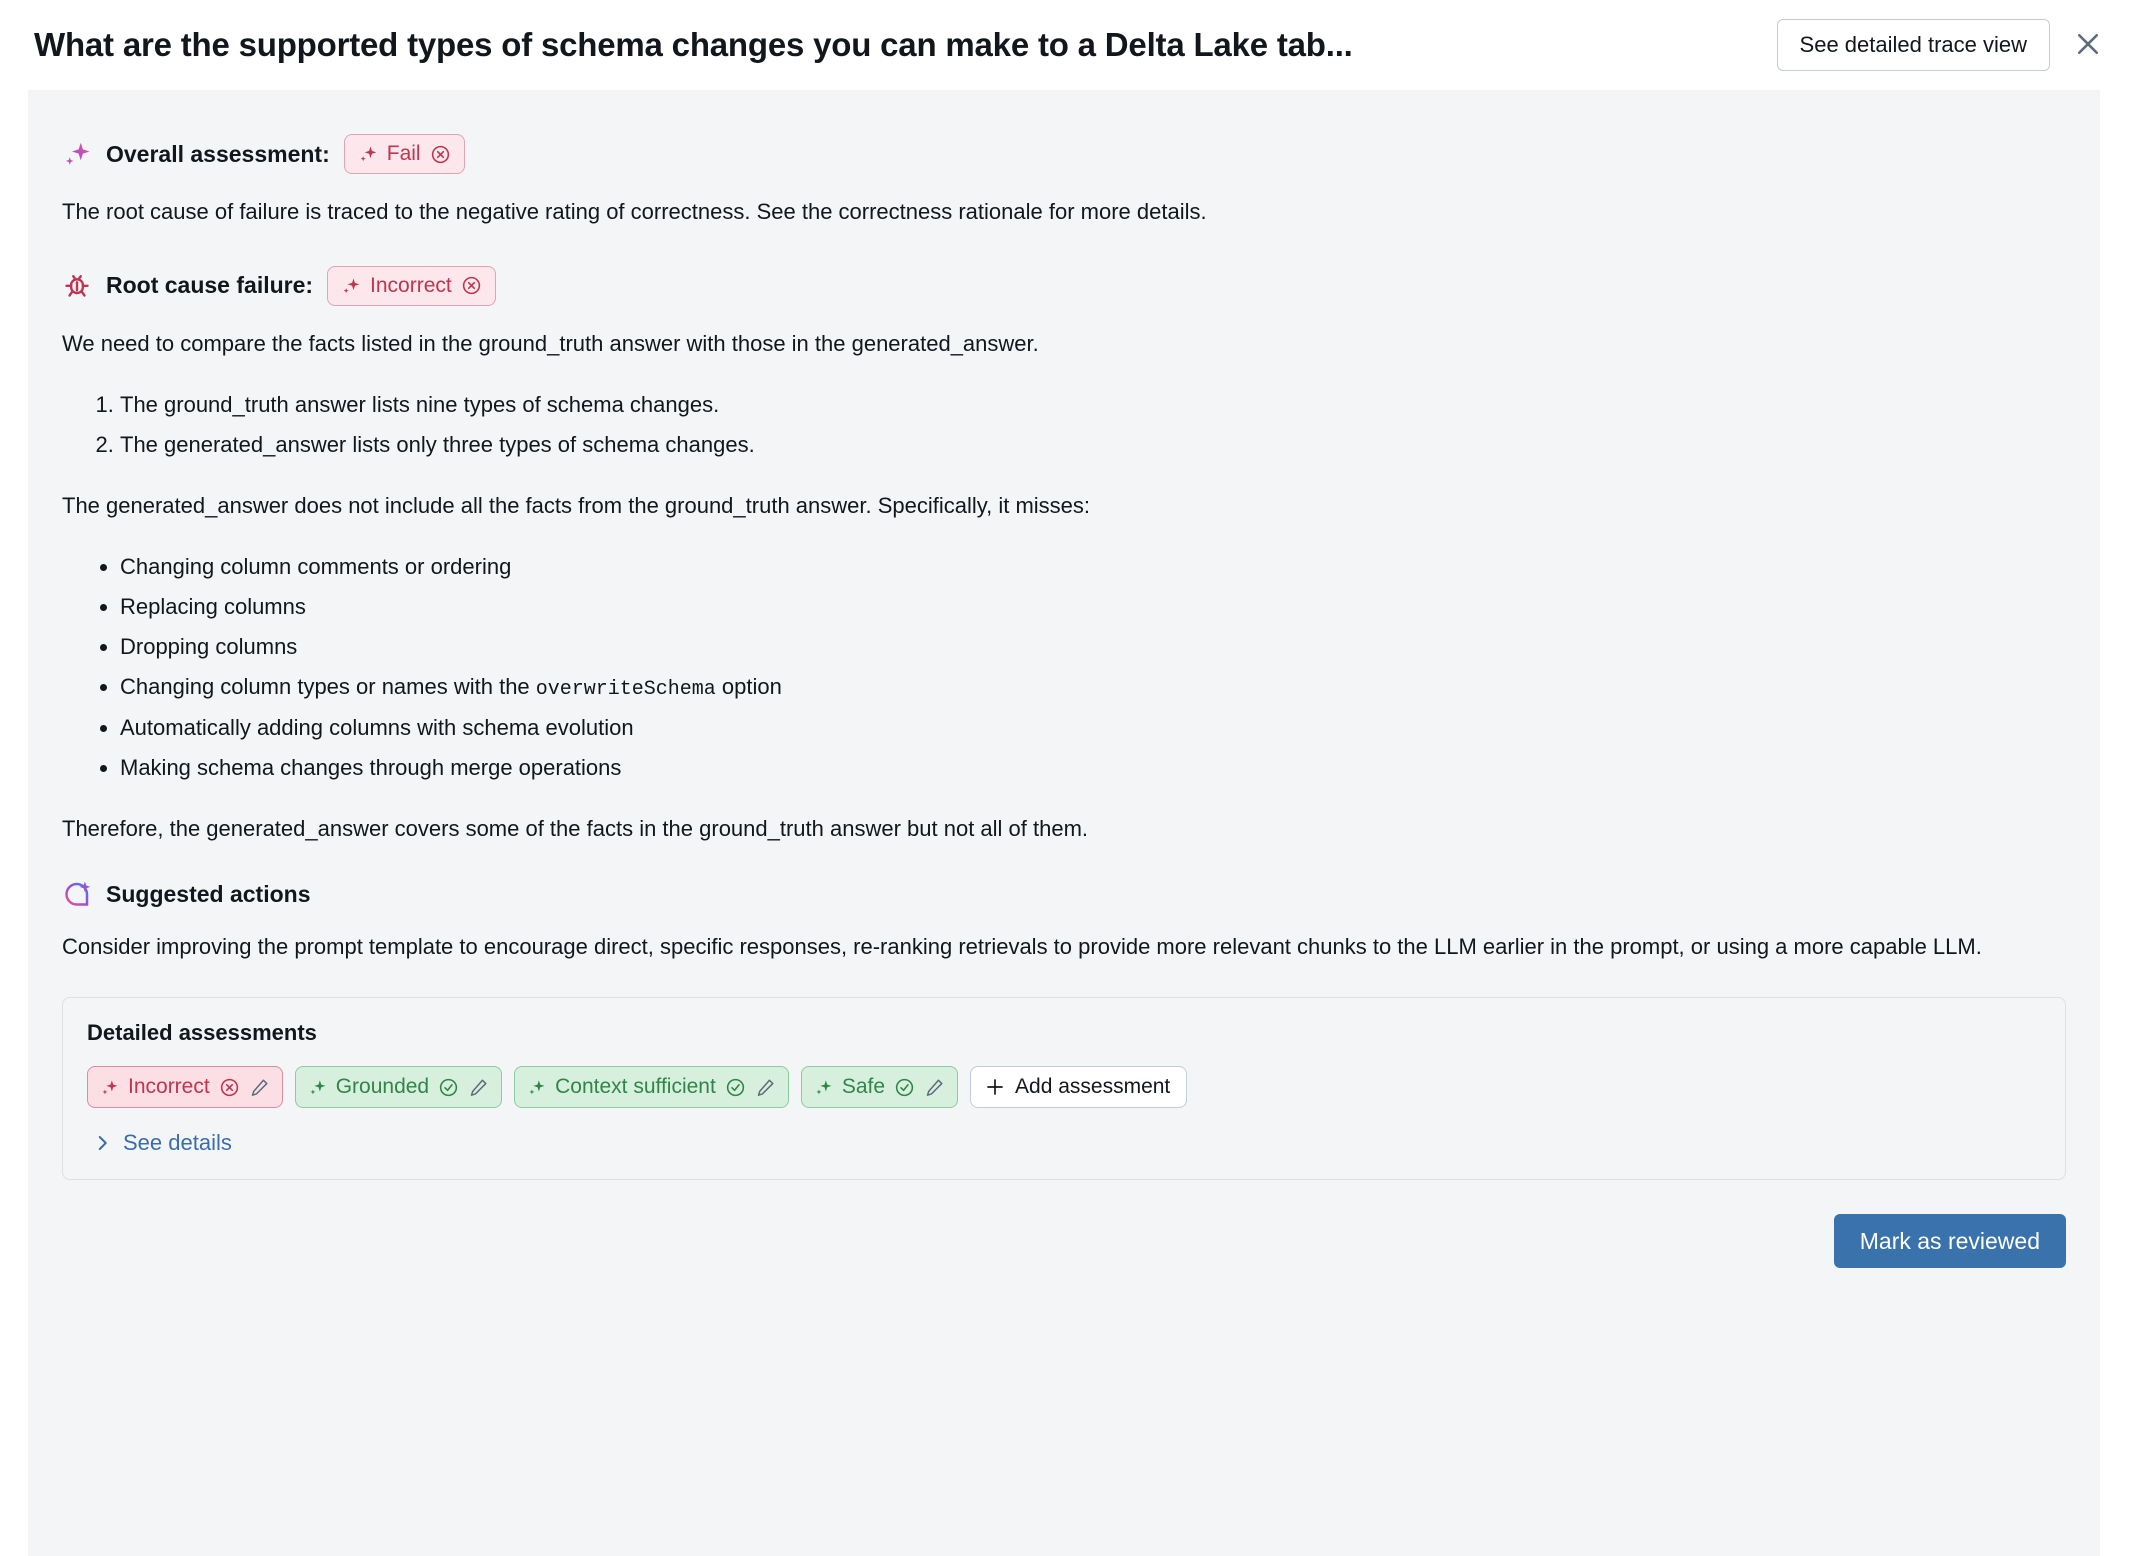  What do you see at coordinates (210, 285) in the screenshot?
I see `root-cause-failure-label: Root cause failure:` at bounding box center [210, 285].